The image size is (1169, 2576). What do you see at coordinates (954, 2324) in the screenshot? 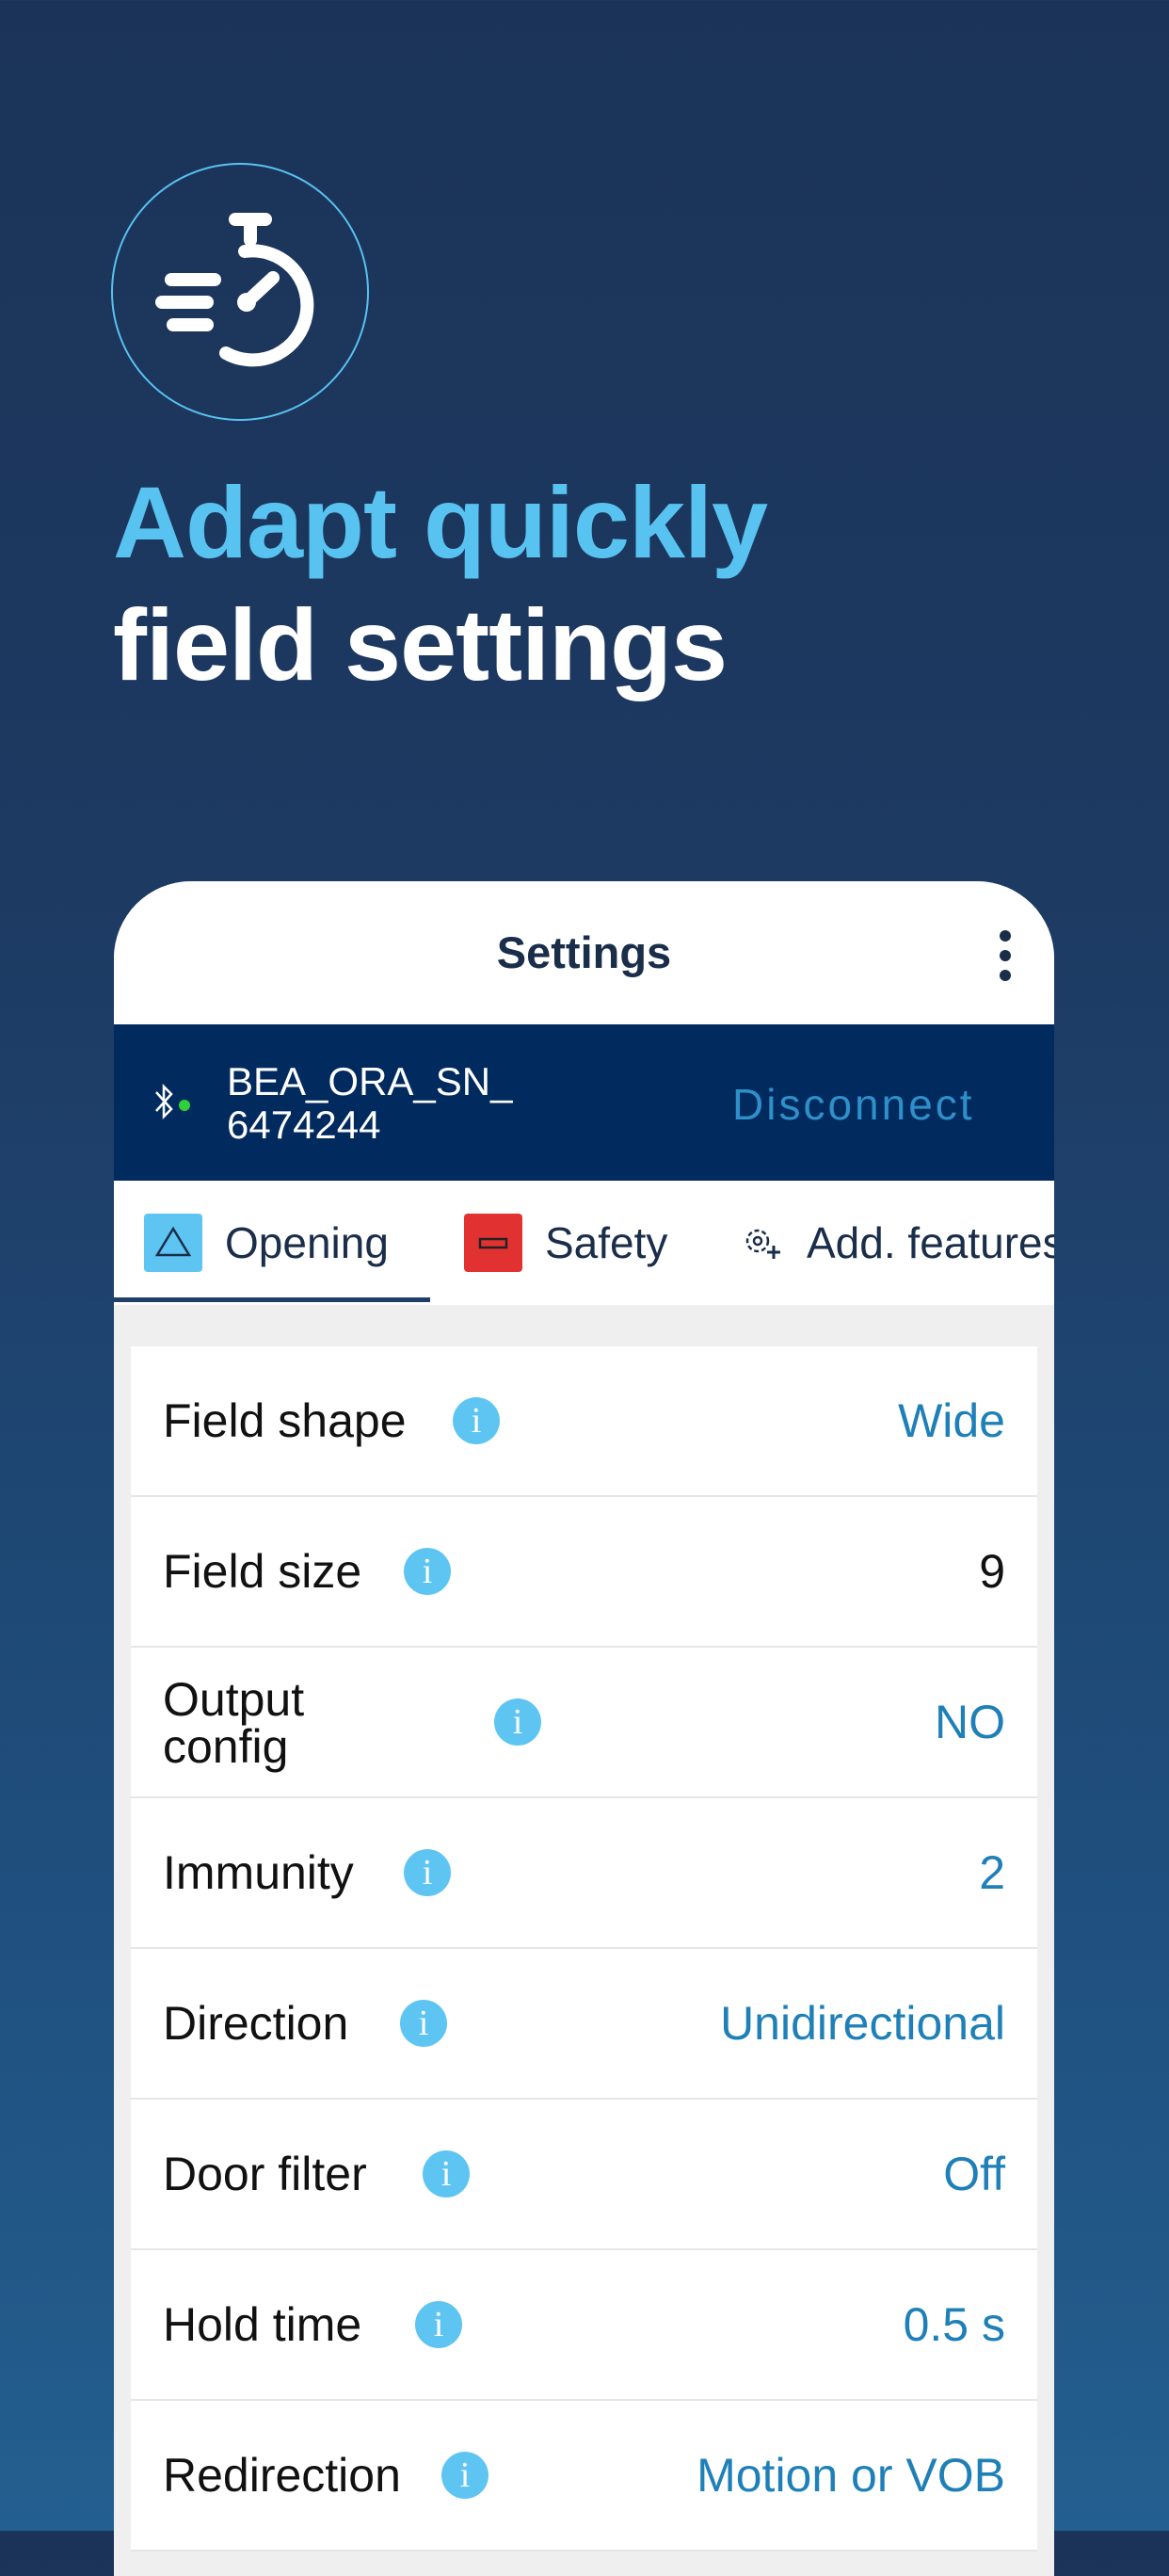
I see `setting-value: 0.5 s` at bounding box center [954, 2324].